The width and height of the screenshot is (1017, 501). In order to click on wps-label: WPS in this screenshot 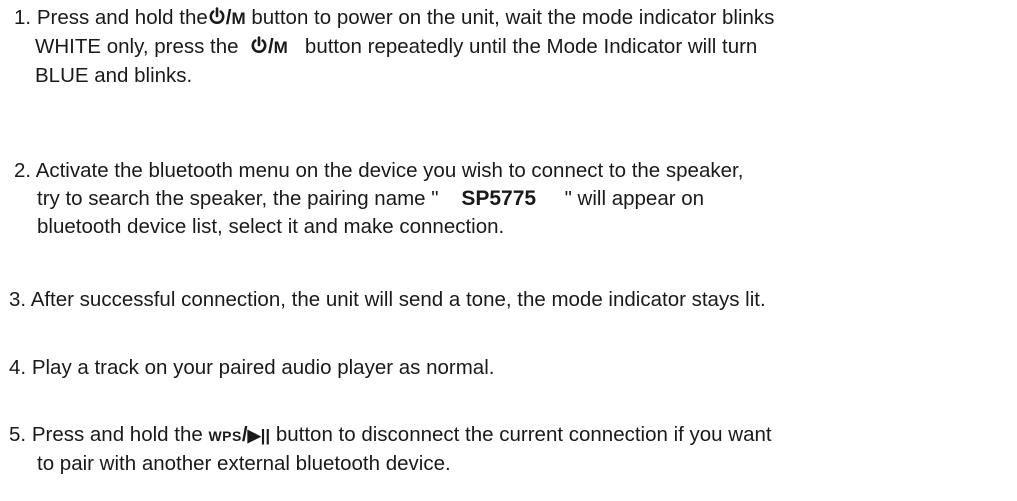, I will do `click(225, 436)`.